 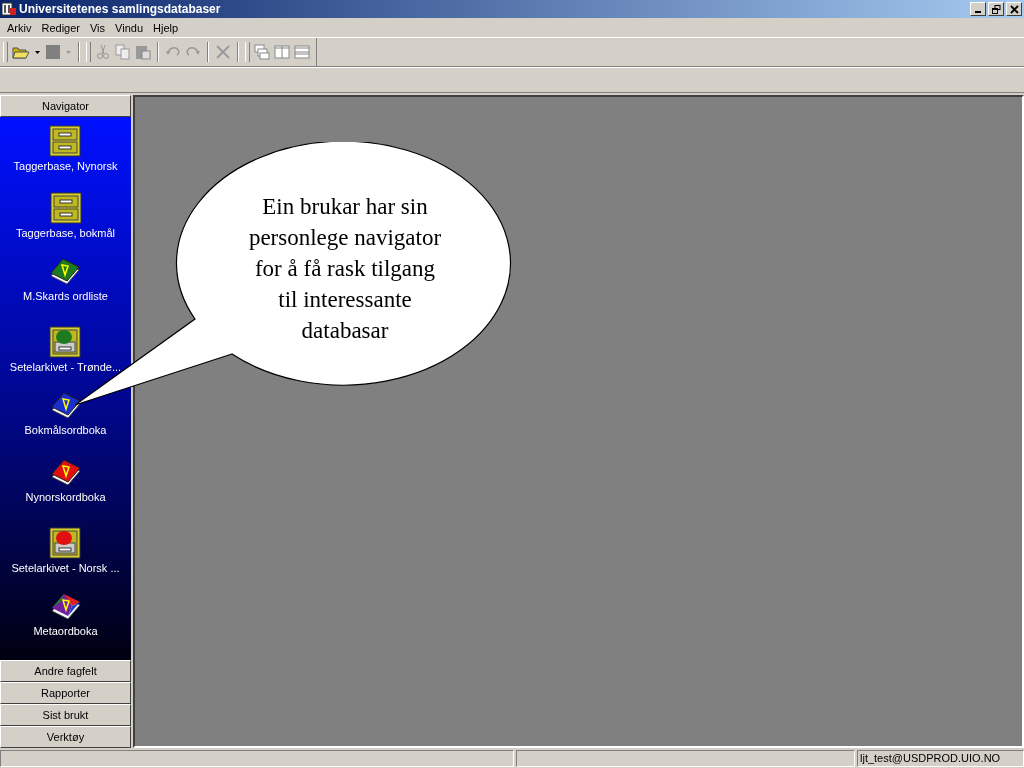 I want to click on navigator-item-label: Nynorskordboka, so click(x=65, y=497).